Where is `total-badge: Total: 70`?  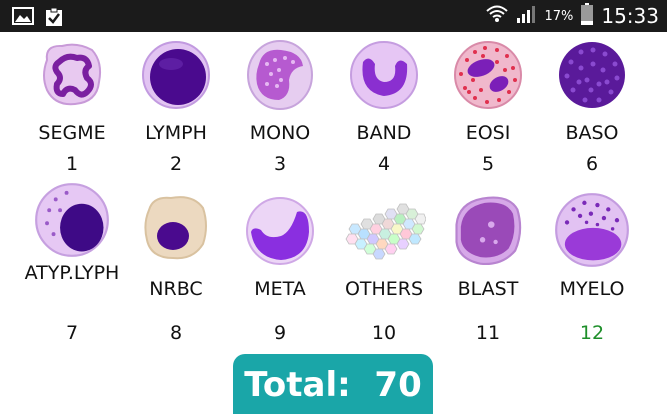 total-badge: Total: 70 is located at coordinates (333, 384).